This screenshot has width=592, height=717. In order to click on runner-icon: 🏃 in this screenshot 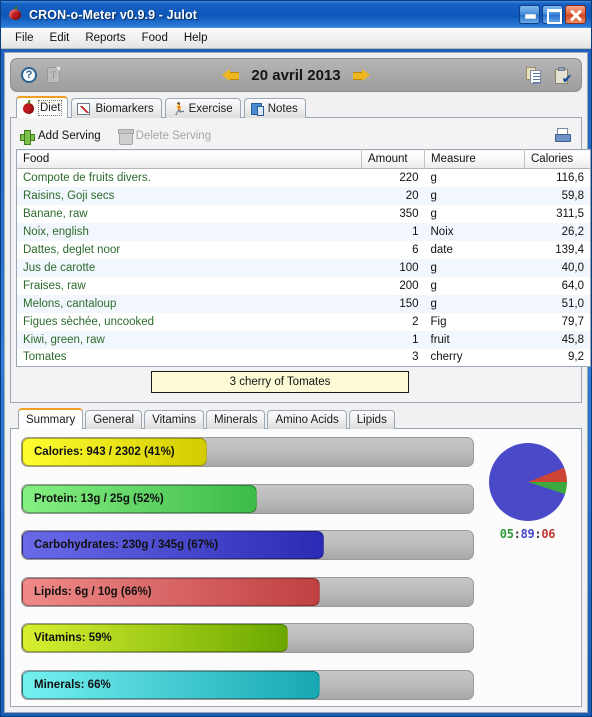, I will do `click(179, 108)`.